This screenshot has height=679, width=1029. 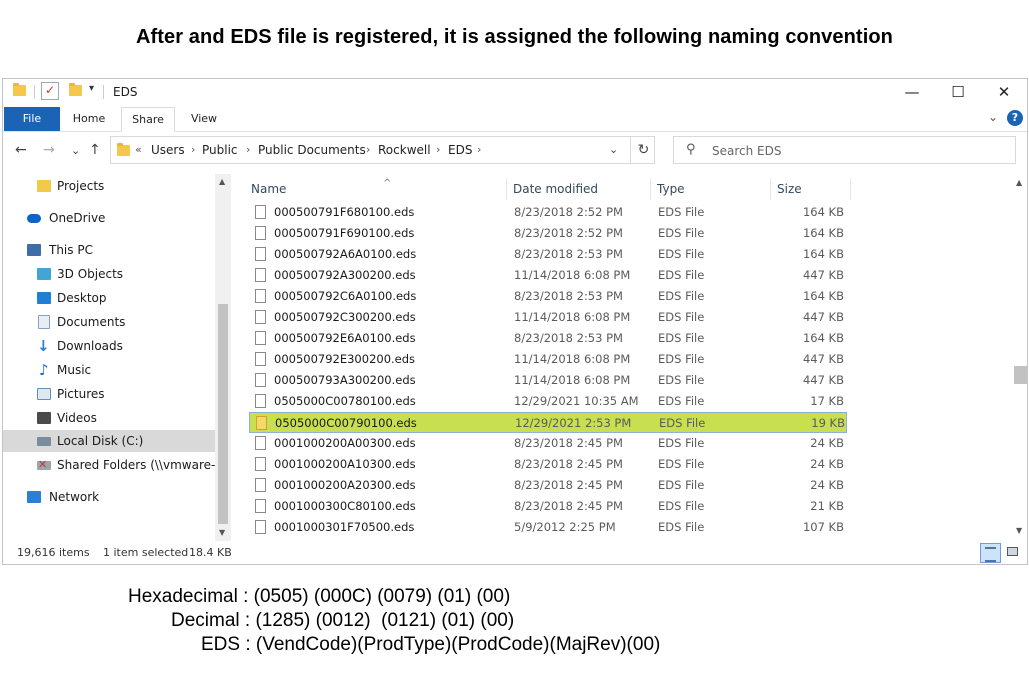 What do you see at coordinates (123, 151) in the screenshot?
I see `folder-icon` at bounding box center [123, 151].